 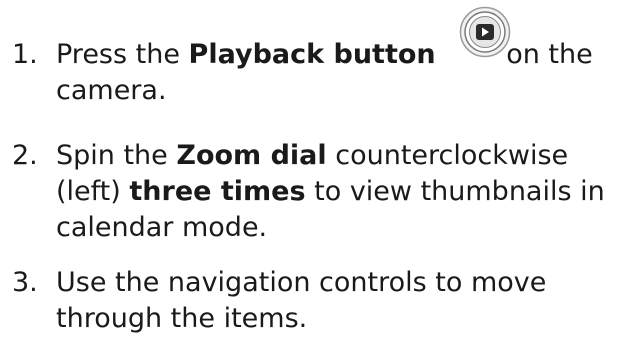 What do you see at coordinates (455, 191) in the screenshot?
I see `step-text-segment: to view thumbnails in` at bounding box center [455, 191].